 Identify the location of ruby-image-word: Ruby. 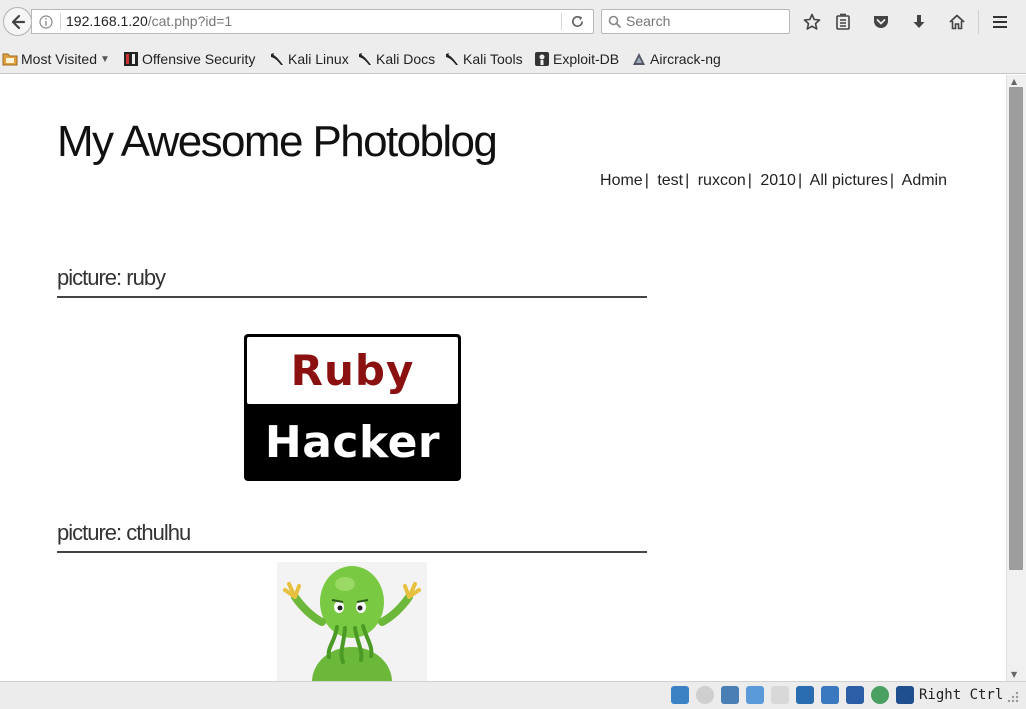
(352, 370).